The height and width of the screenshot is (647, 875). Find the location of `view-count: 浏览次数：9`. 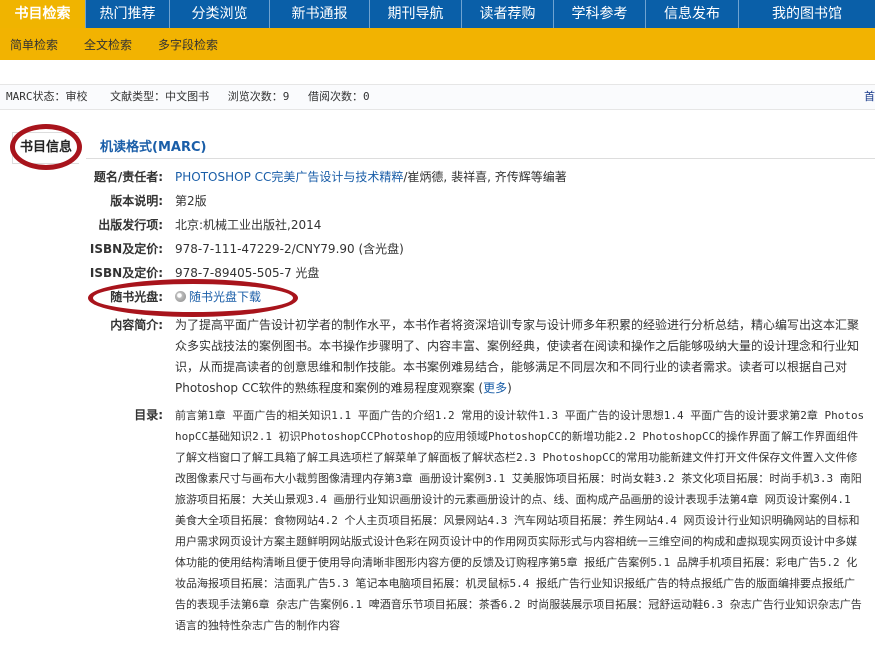

view-count: 浏览次数：9 is located at coordinates (258, 96).